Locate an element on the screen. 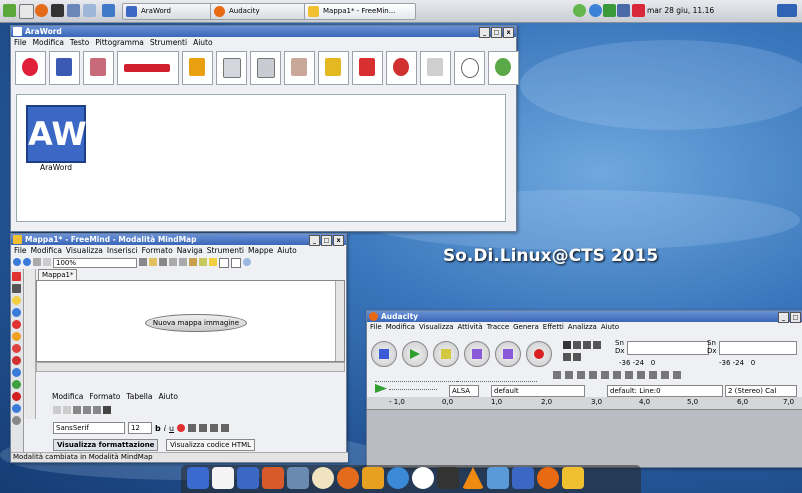 Image resolution: width=802 pixels, height=493 pixels. menu-naviga: Naviga is located at coordinates (190, 250).